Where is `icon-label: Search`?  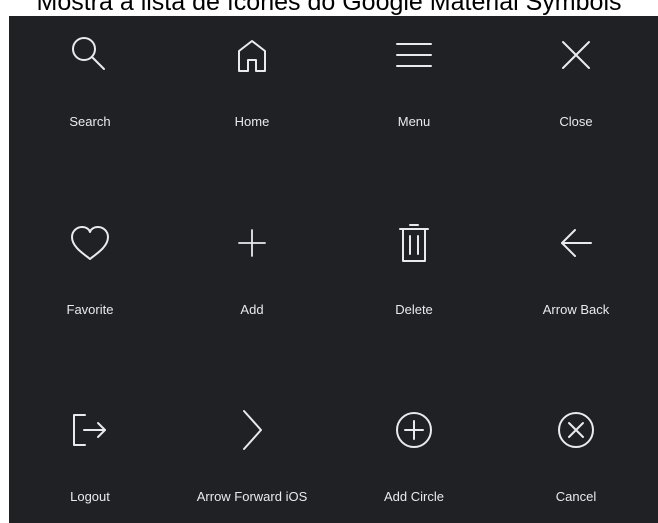 icon-label: Search is located at coordinates (90, 121).